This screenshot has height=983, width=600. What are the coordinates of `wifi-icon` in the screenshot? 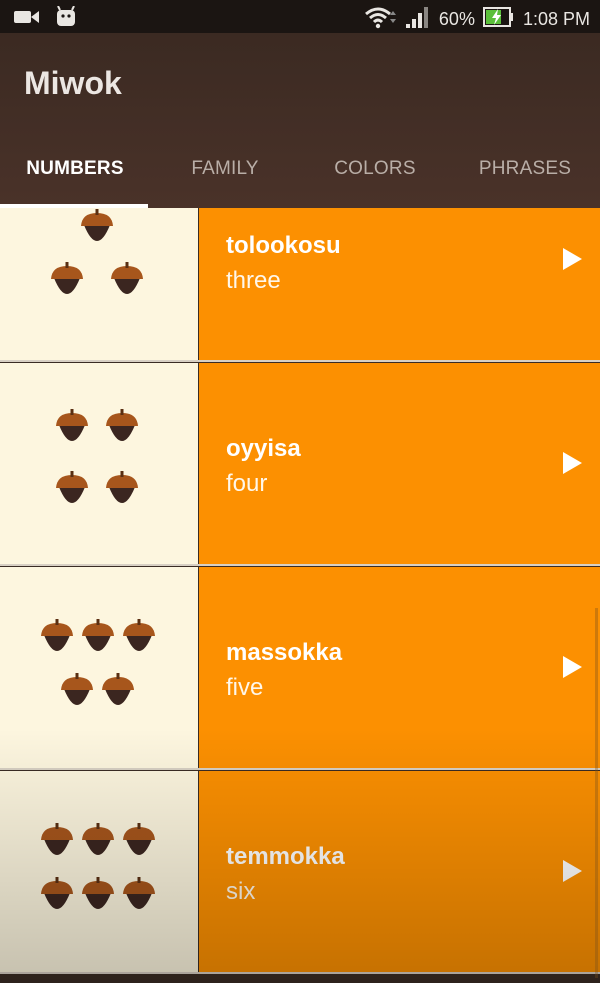 It's located at (380, 19).